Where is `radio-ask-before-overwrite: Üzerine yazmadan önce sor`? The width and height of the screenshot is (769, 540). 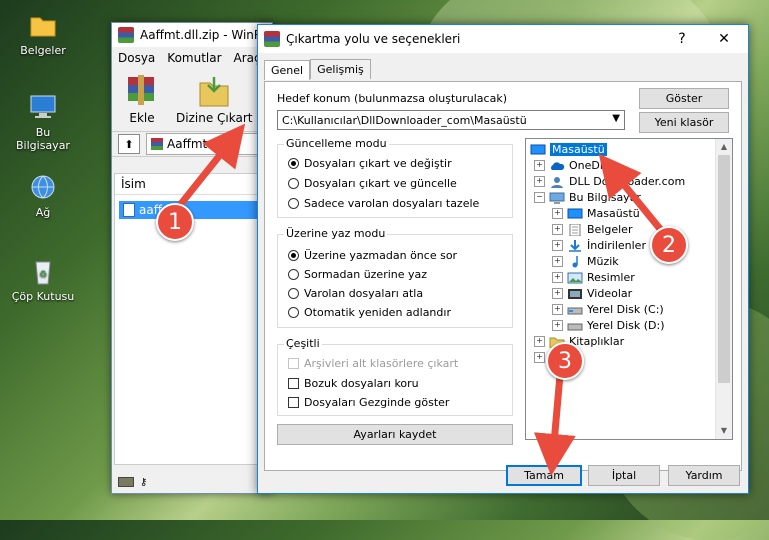
radio-ask-before-overwrite: Üzerine yazmadan önce sor is located at coordinates (372, 255).